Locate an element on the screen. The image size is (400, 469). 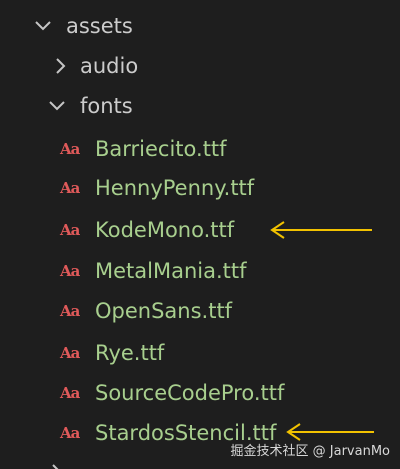
tree-file: Aa SourceCodePro.ttf is located at coordinates (200, 393).